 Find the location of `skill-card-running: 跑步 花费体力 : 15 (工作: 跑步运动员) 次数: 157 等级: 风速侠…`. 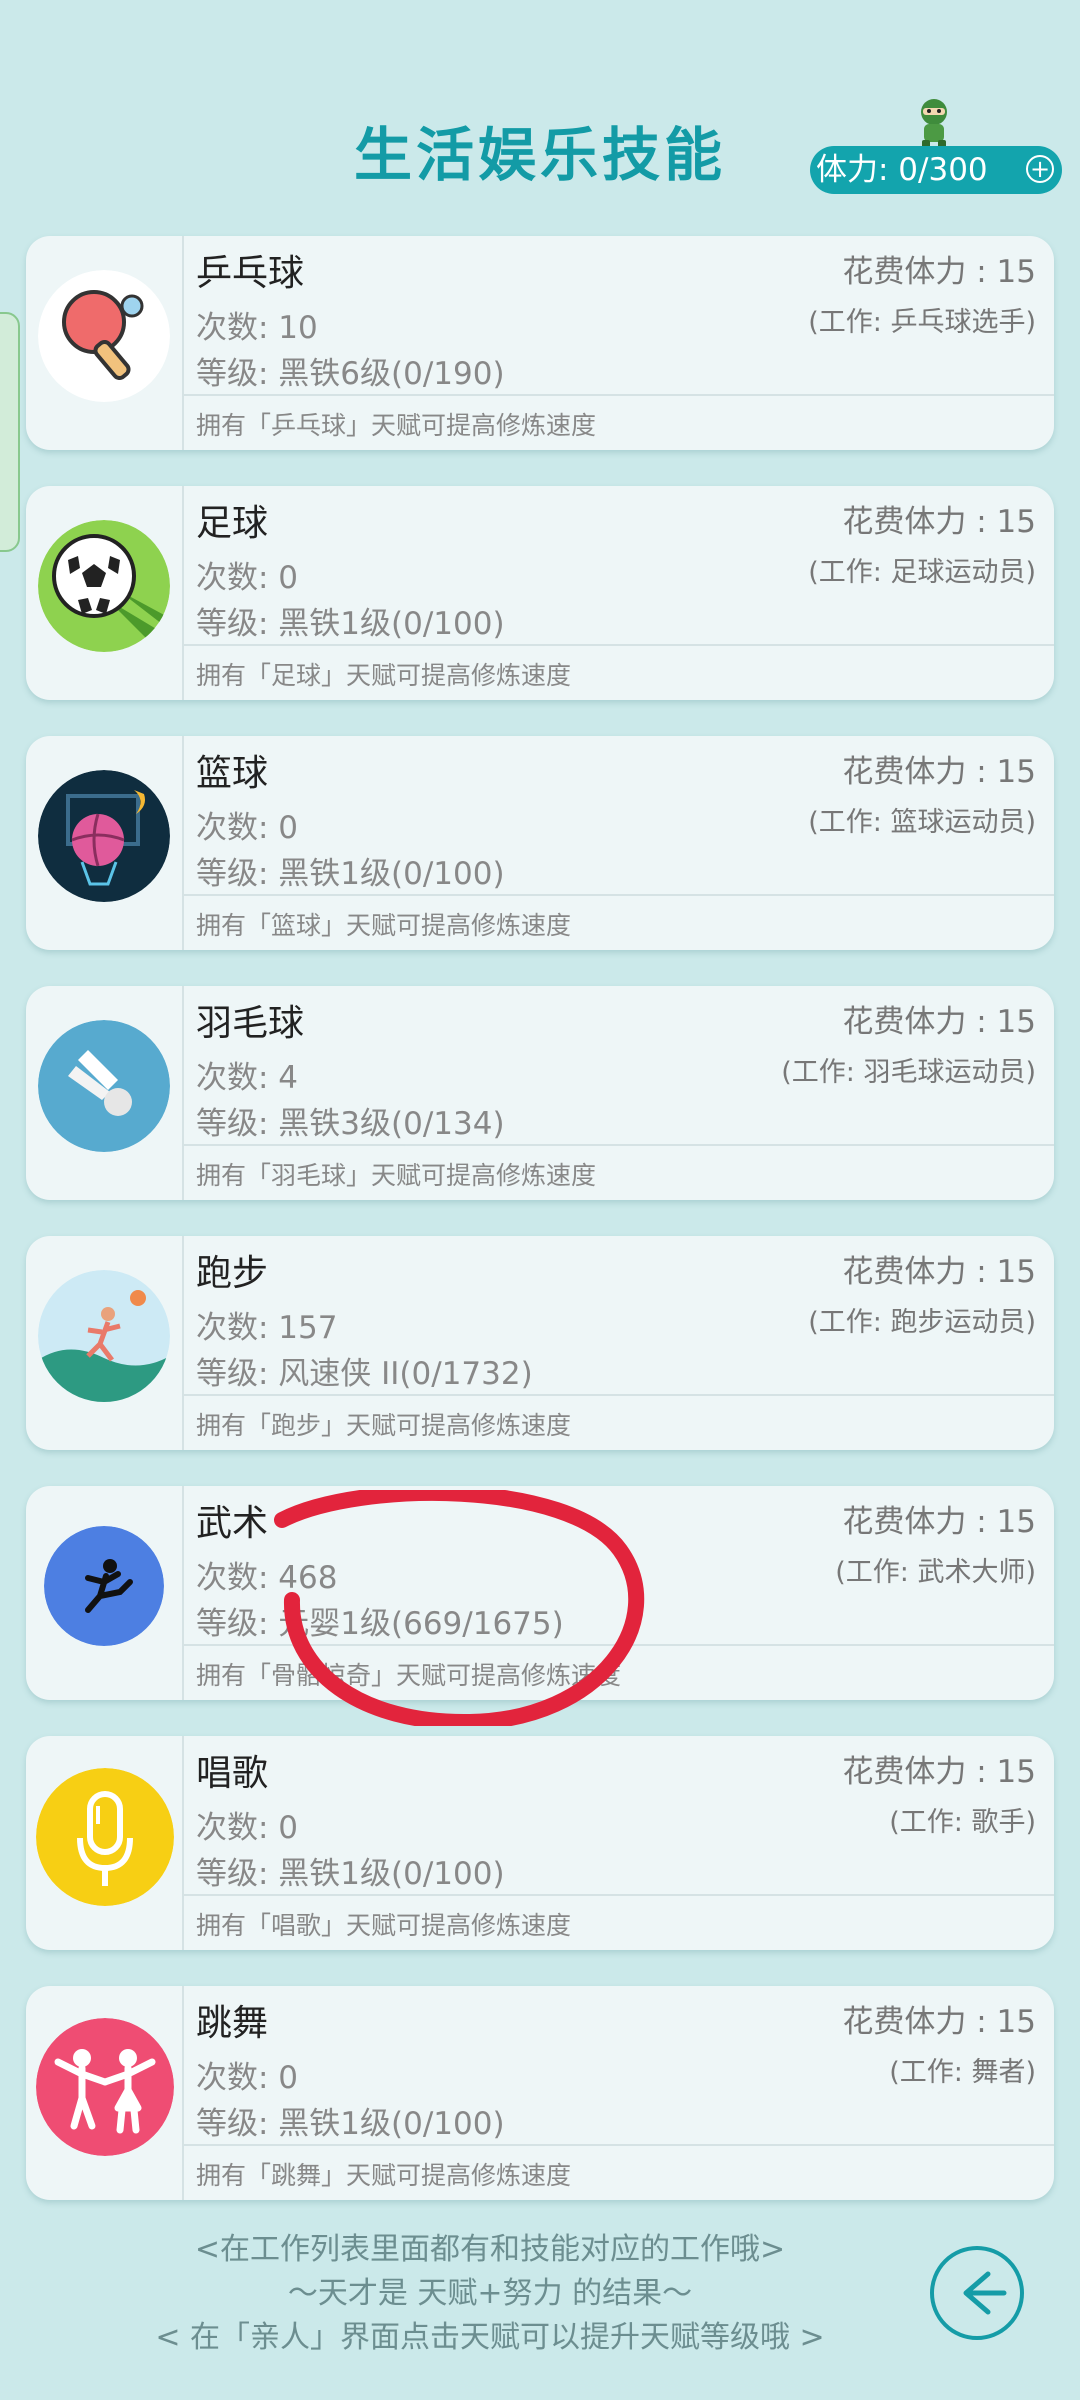

skill-card-running: 跑步 花费体力 : 15 (工作: 跑步运动员) 次数: 157 等级: 风速侠… is located at coordinates (540, 1343).